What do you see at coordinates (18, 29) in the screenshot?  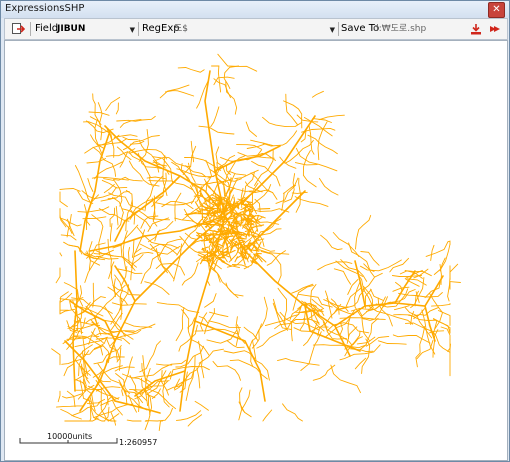 I see `open-icon` at bounding box center [18, 29].